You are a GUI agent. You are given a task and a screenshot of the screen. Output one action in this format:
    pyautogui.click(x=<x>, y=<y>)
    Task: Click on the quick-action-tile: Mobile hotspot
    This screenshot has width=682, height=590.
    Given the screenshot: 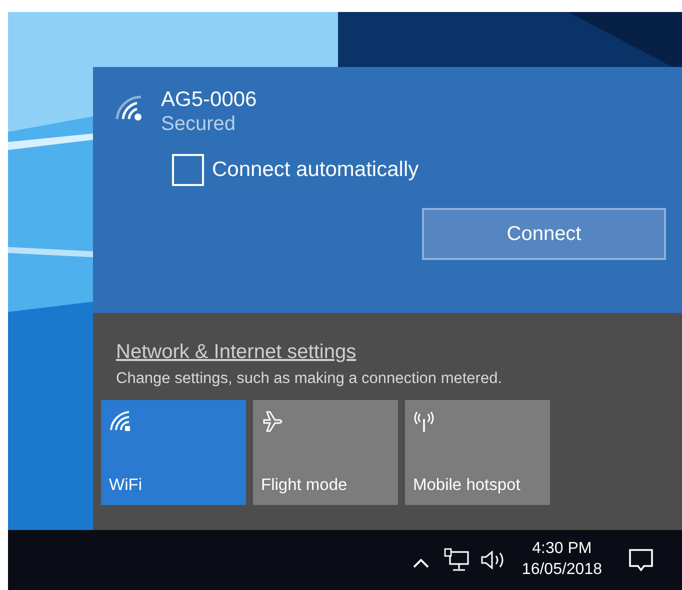 What is the action you would take?
    pyautogui.click(x=477, y=453)
    